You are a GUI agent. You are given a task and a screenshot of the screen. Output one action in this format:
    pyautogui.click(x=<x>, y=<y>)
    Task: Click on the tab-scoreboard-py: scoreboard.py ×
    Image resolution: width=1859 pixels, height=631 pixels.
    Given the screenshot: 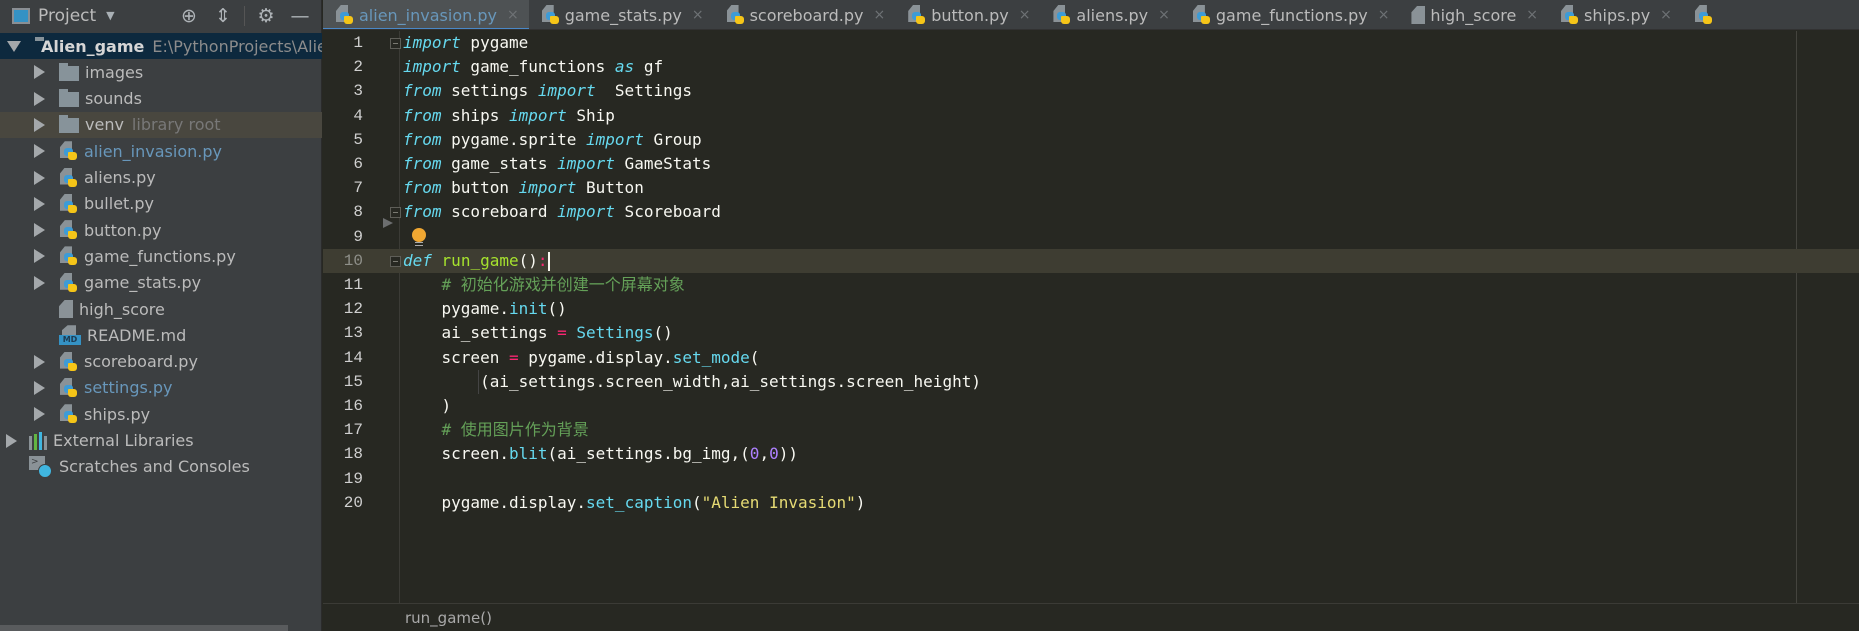 What is the action you would take?
    pyautogui.click(x=805, y=14)
    